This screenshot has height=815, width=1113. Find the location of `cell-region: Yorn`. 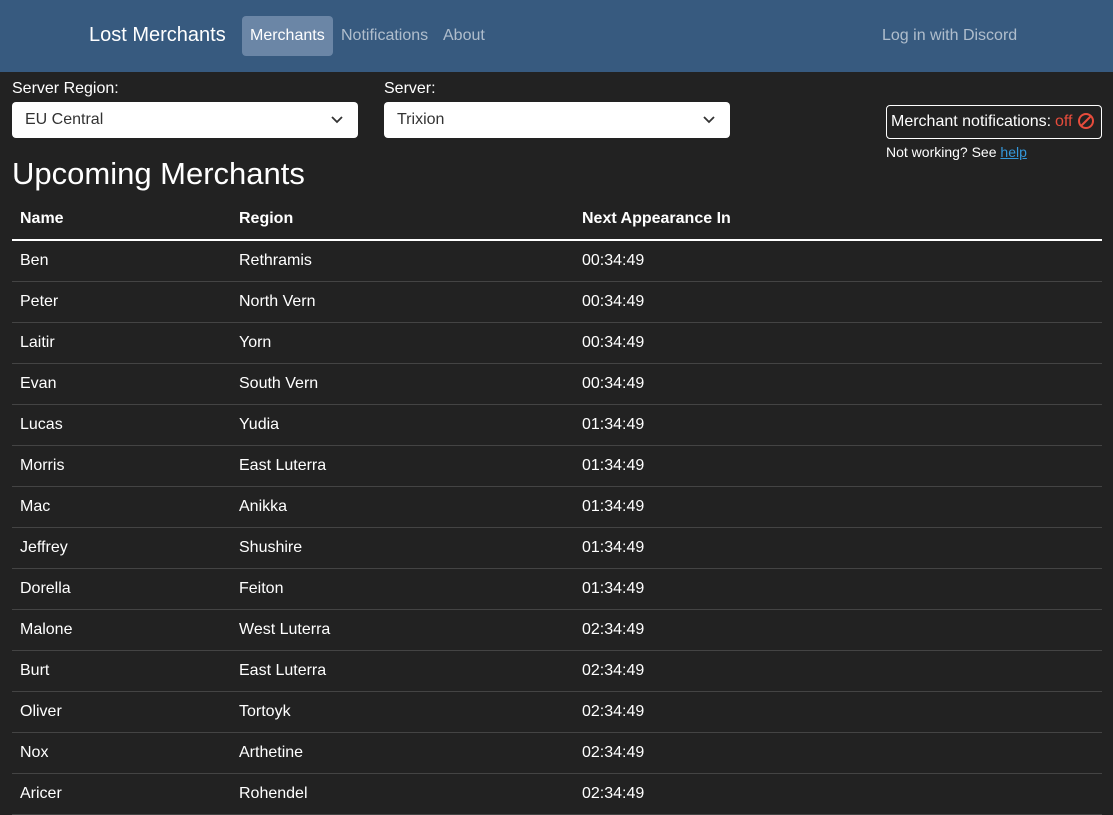

cell-region: Yorn is located at coordinates (255, 342).